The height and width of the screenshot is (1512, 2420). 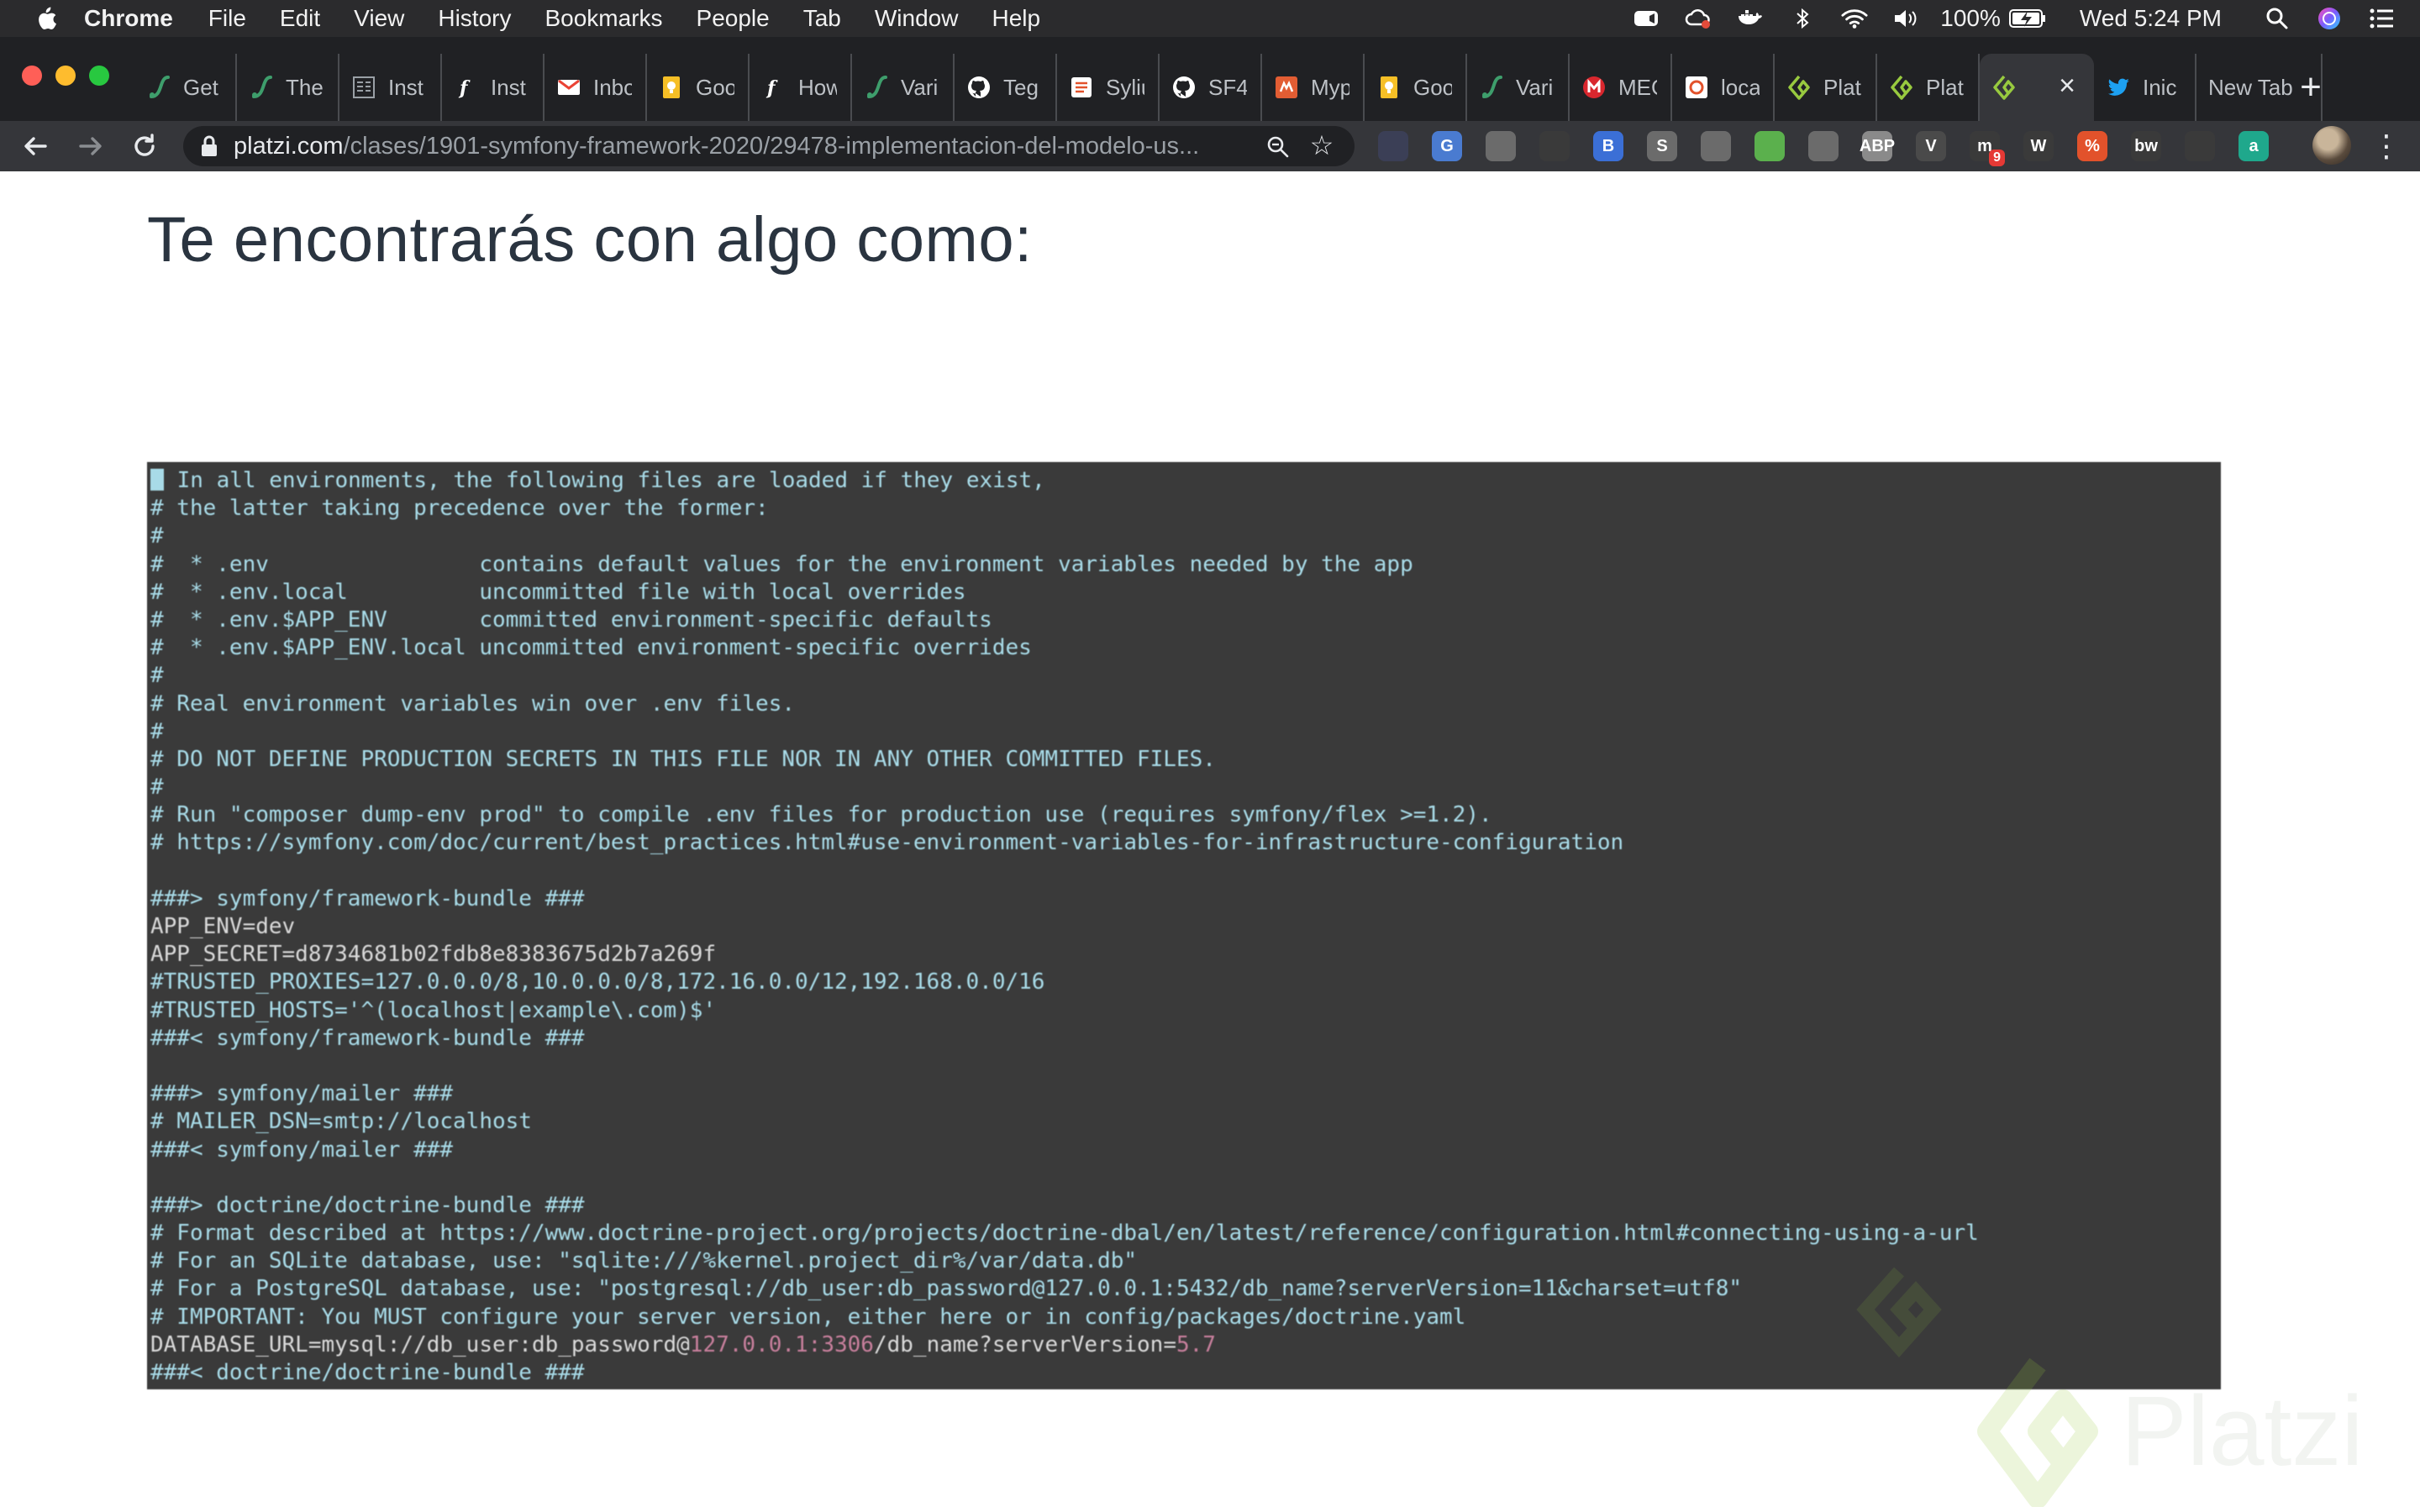 What do you see at coordinates (2329, 18) in the screenshot?
I see `siri-icon` at bounding box center [2329, 18].